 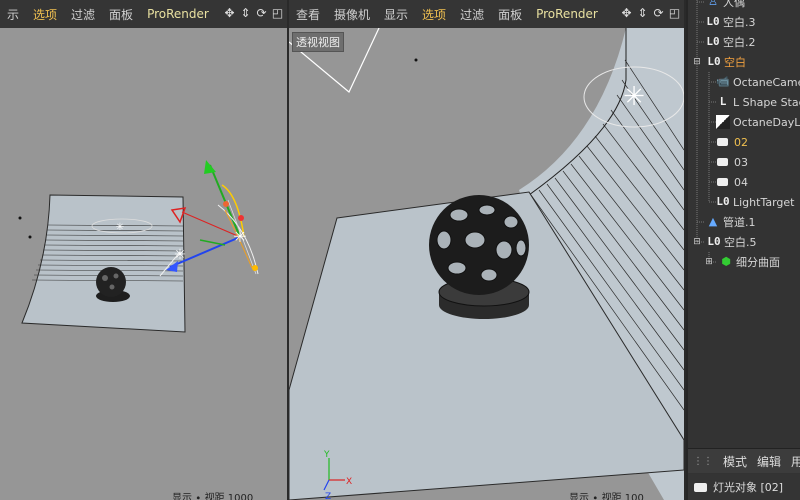 I want to click on right-menu-item-4: 过滤, so click(x=472, y=14).